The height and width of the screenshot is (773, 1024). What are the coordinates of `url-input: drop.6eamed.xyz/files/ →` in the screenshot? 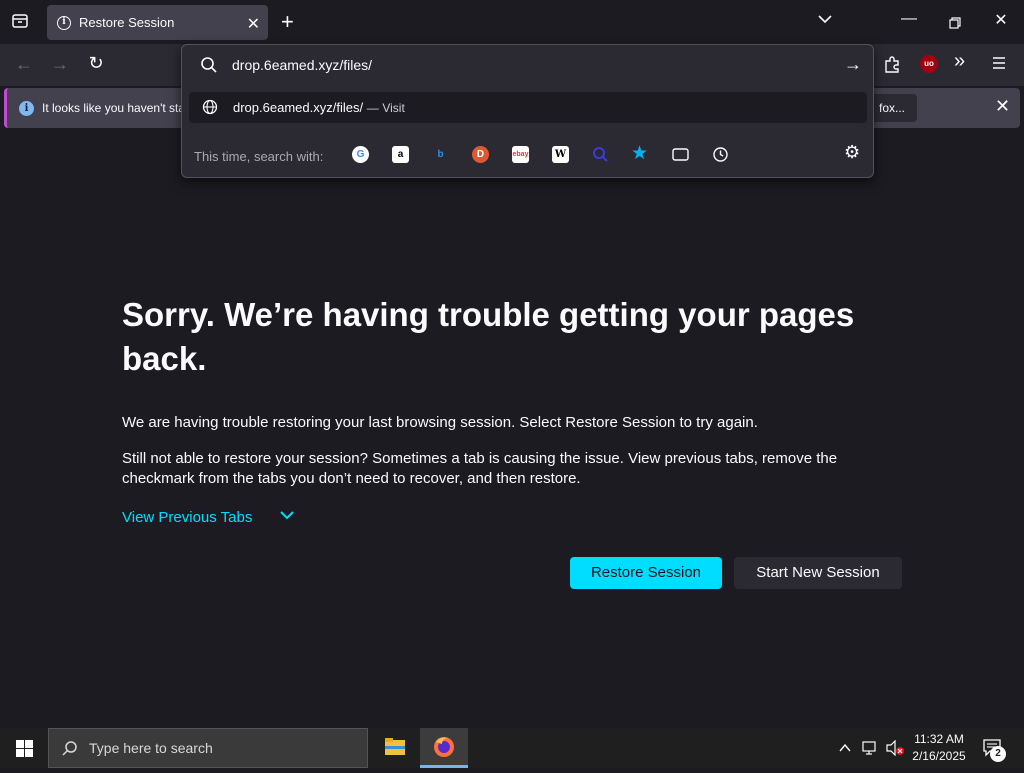 It's located at (527, 65).